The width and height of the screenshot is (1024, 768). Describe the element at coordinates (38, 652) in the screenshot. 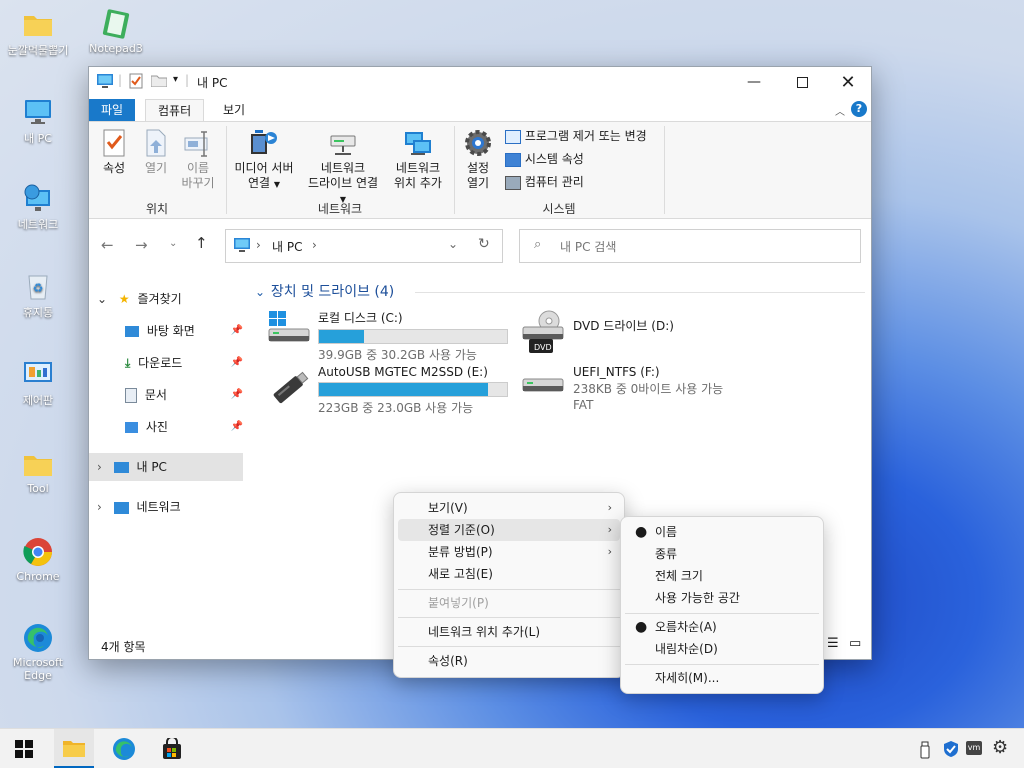

I see `desktop-icon-edge: Microsoft Edge` at that location.